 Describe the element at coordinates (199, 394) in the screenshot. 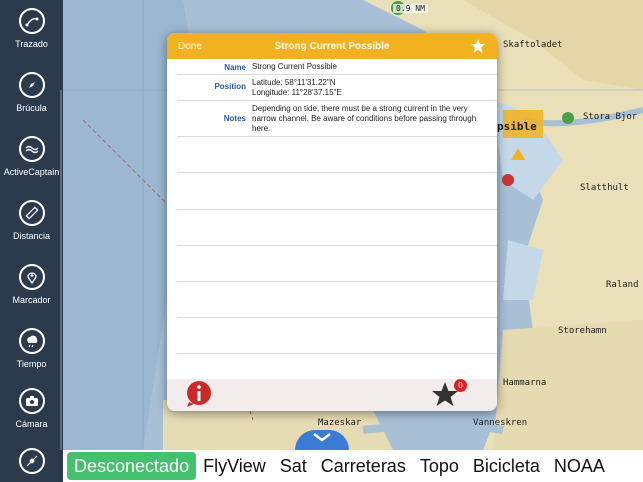

I see `info-icon` at that location.